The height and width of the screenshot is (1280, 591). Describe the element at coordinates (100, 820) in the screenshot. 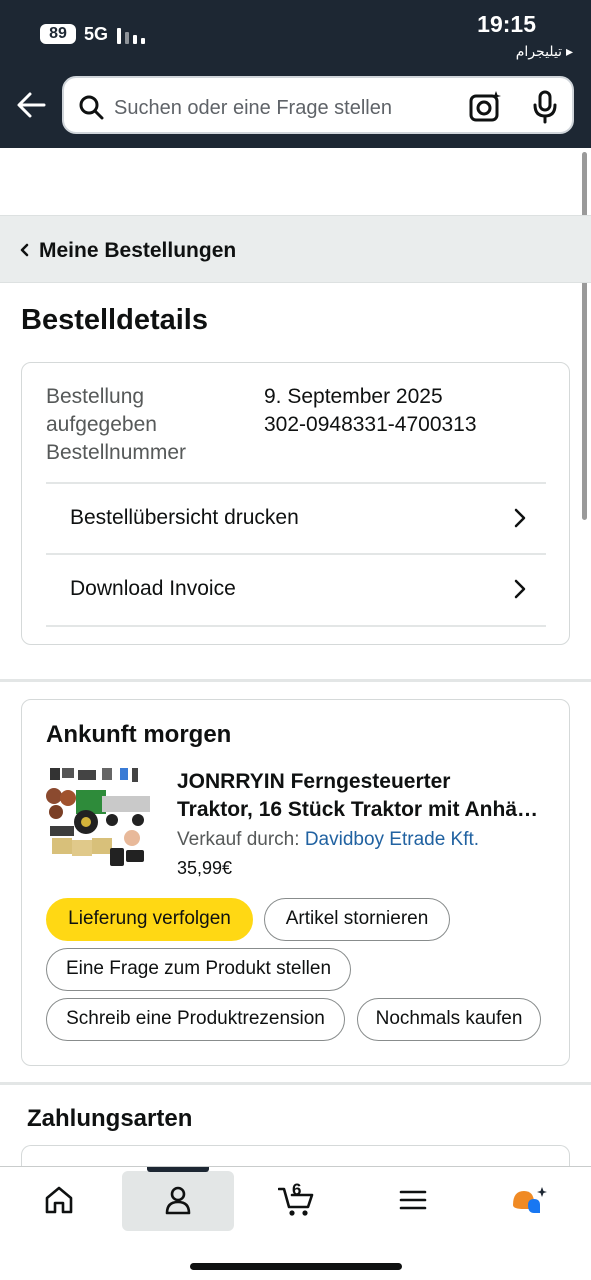

I see `product-image` at that location.